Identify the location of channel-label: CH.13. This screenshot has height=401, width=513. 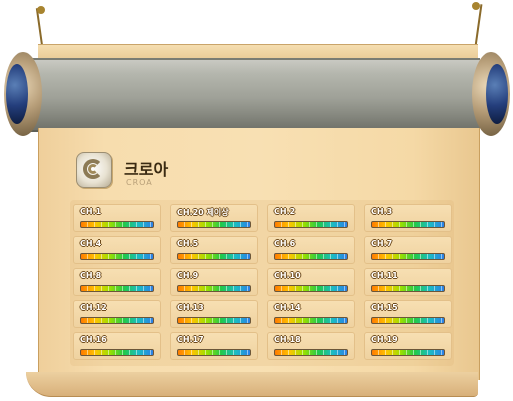
(190, 307).